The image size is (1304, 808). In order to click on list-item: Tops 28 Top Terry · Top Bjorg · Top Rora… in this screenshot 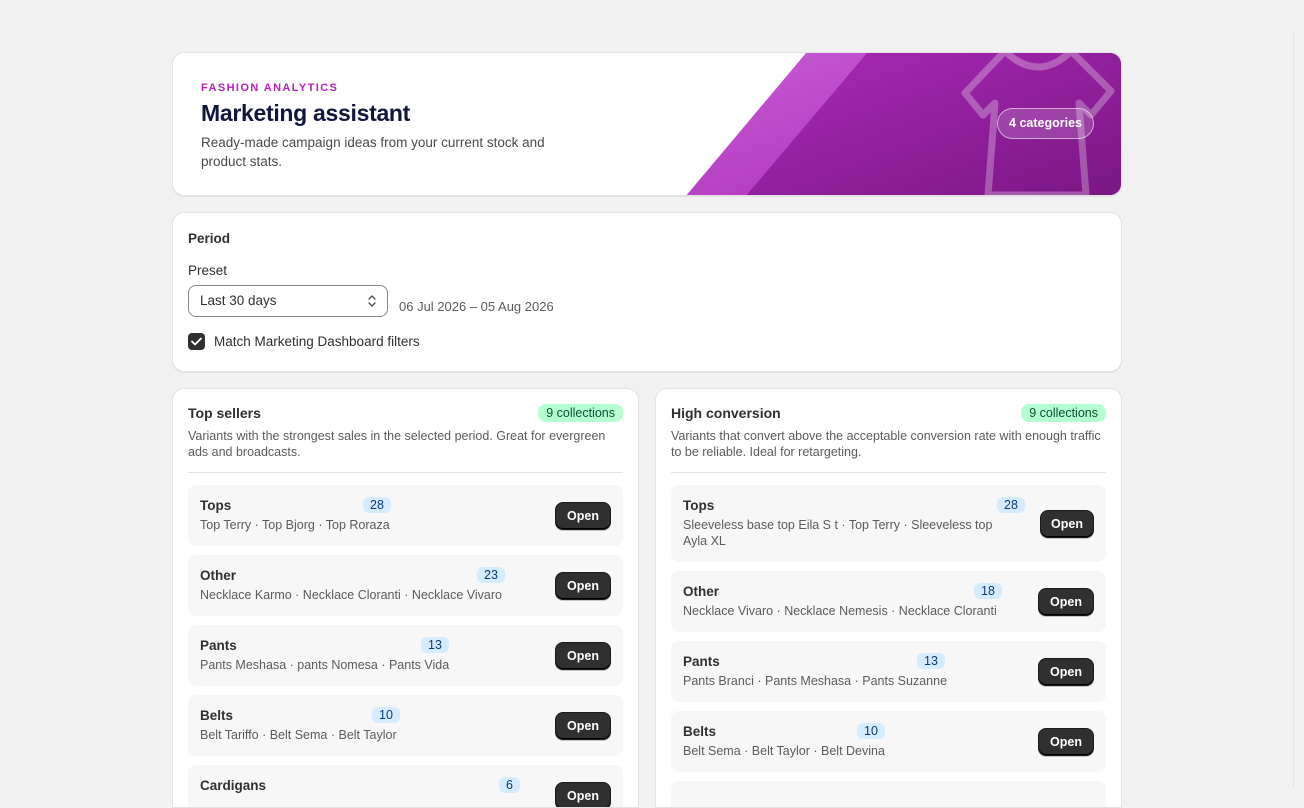, I will do `click(405, 515)`.